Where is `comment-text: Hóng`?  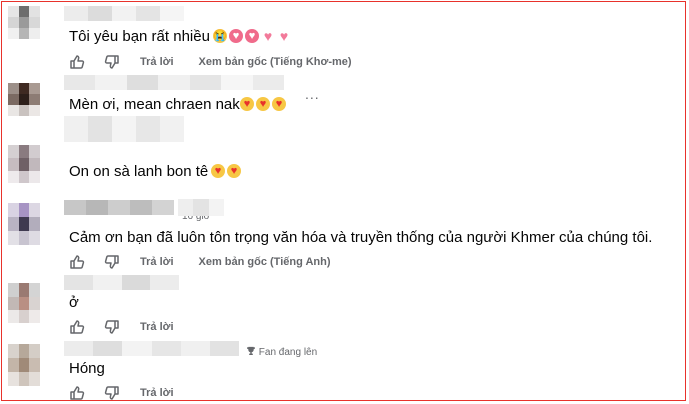
comment-text: Hóng is located at coordinates (87, 368).